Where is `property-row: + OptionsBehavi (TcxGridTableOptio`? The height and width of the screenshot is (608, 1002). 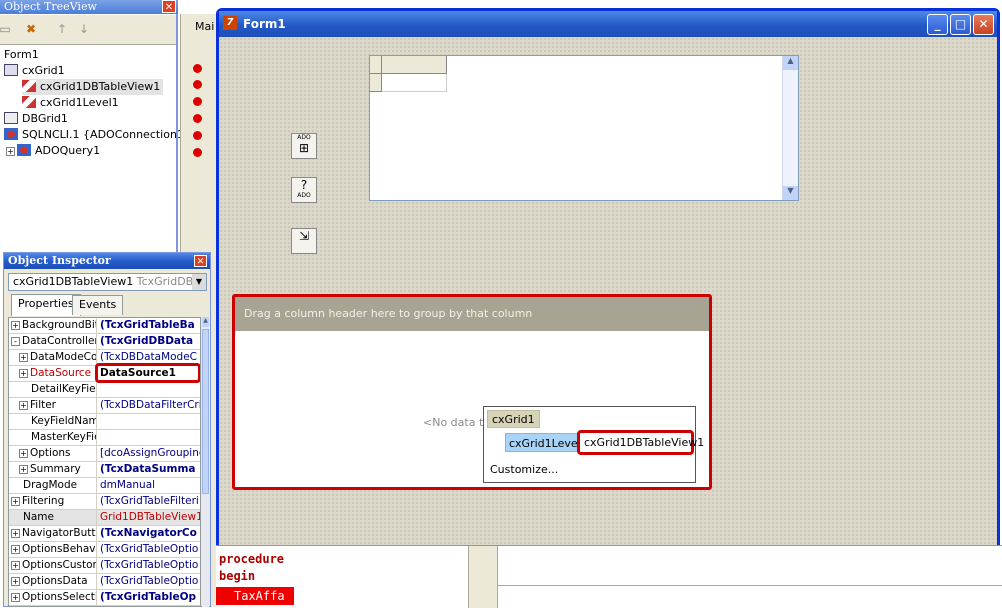 property-row: + OptionsBehavi (TcxGridTableOptio is located at coordinates (104, 550).